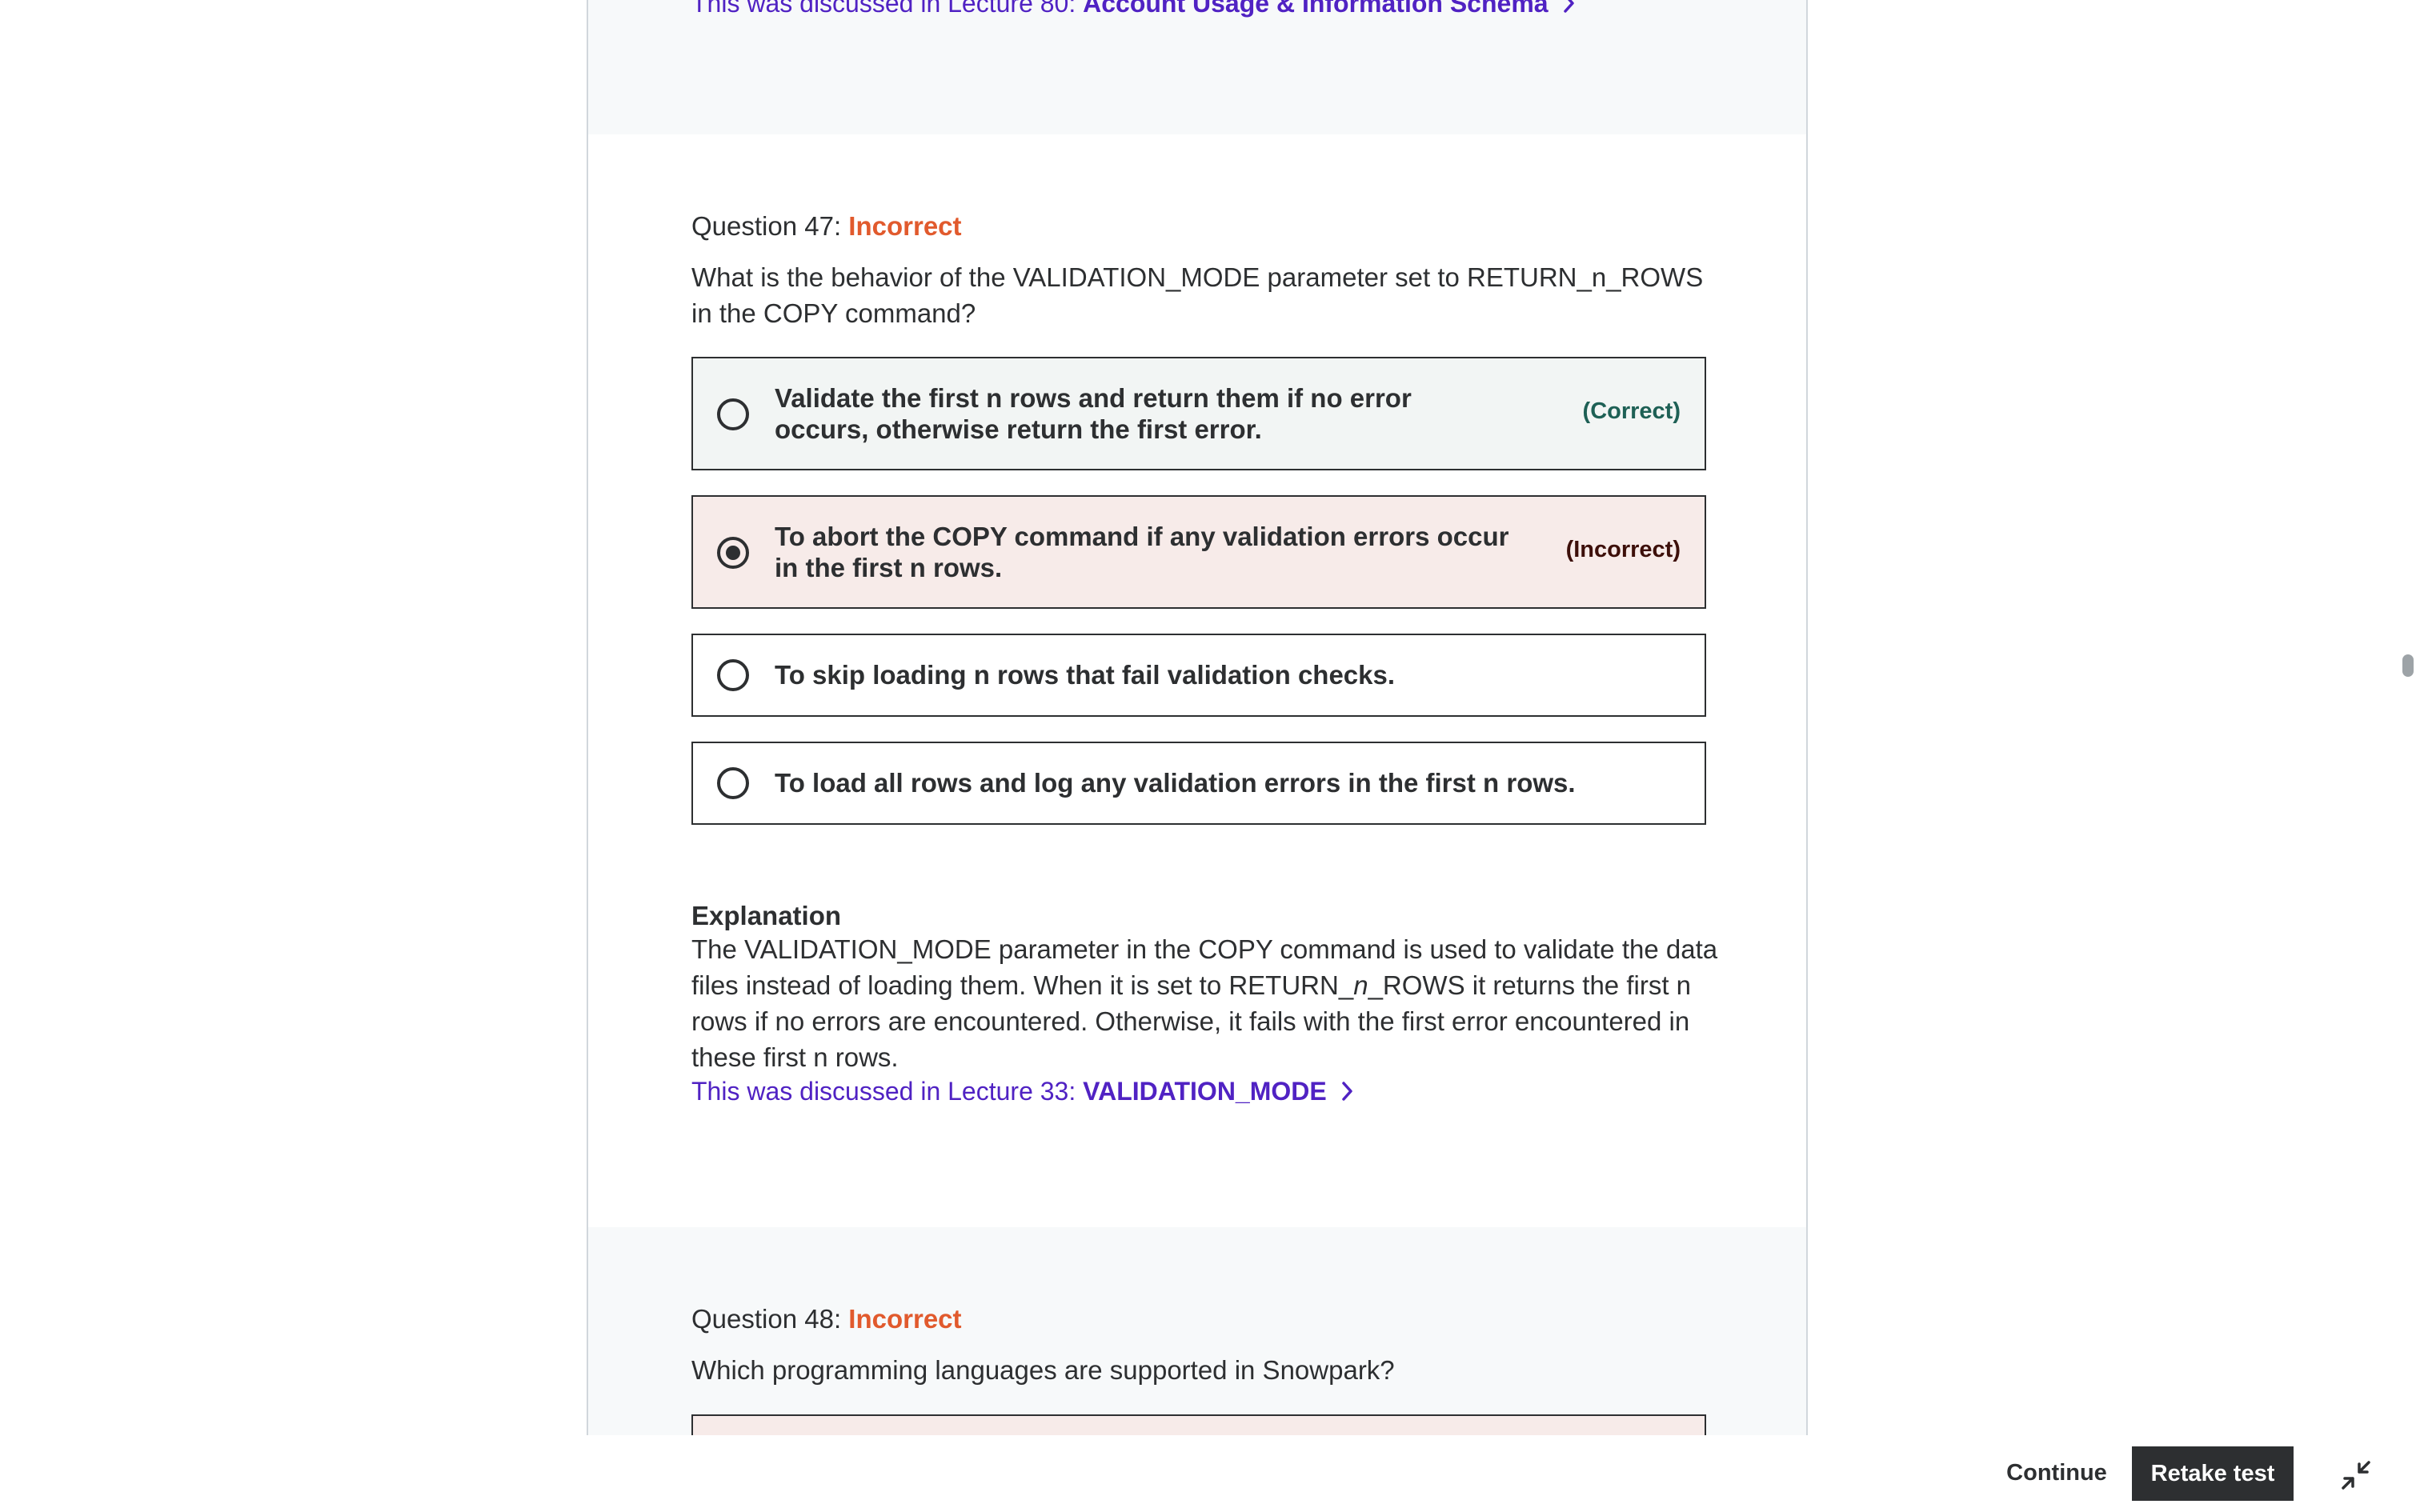  I want to click on lecture-link: Account Usage & Information Schema, so click(1315, 9).